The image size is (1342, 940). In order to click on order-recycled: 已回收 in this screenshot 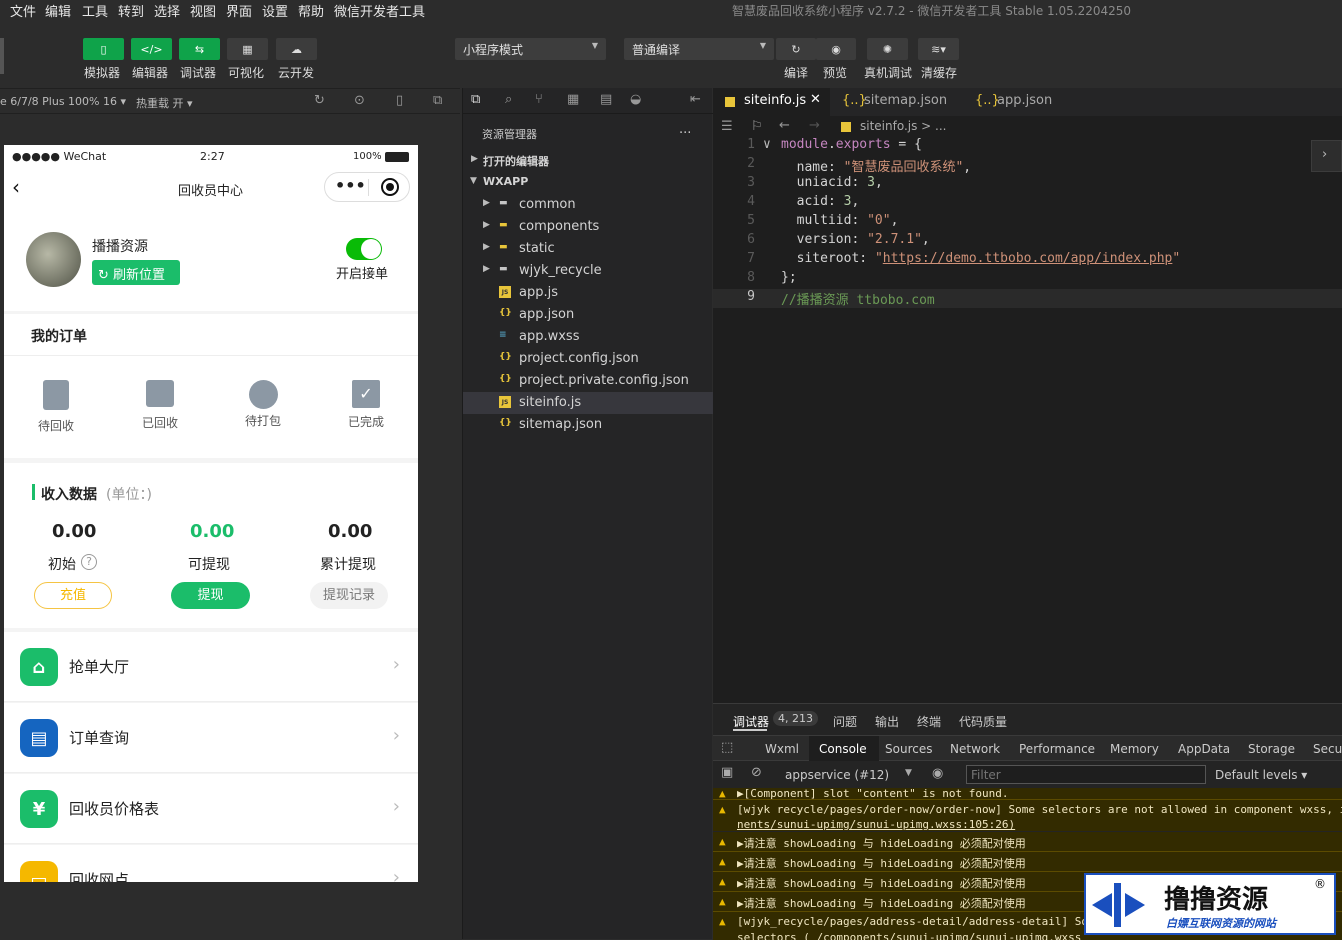, I will do `click(160, 405)`.